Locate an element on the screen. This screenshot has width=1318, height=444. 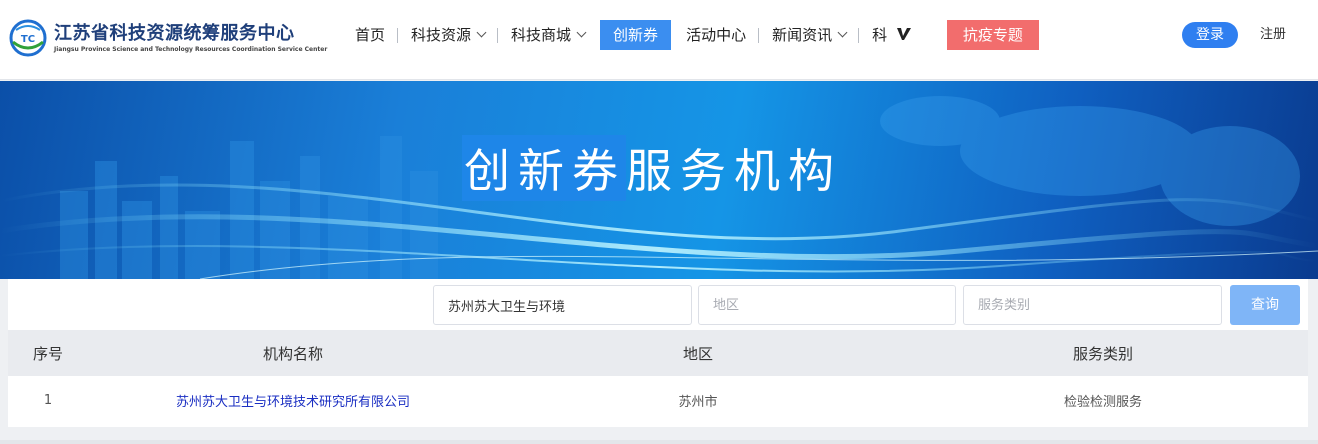
nav-news-label: 新闻资讯 is located at coordinates (802, 35).